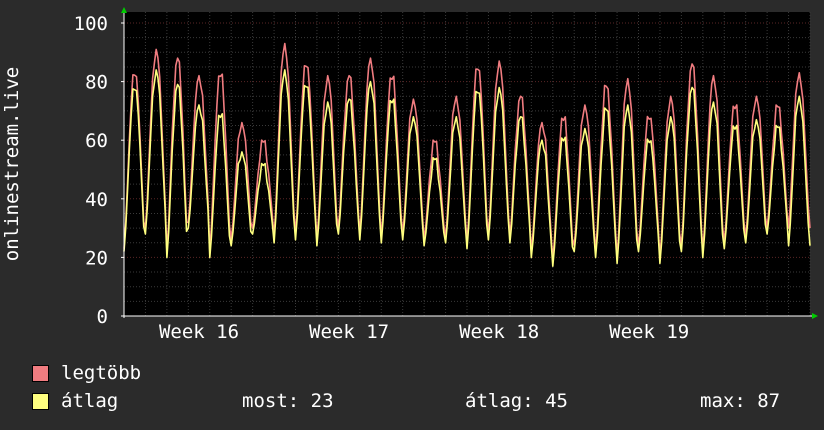 This screenshot has width=824, height=430. Describe the element at coordinates (96, 258) in the screenshot. I see `y-tick-label: 20` at that location.